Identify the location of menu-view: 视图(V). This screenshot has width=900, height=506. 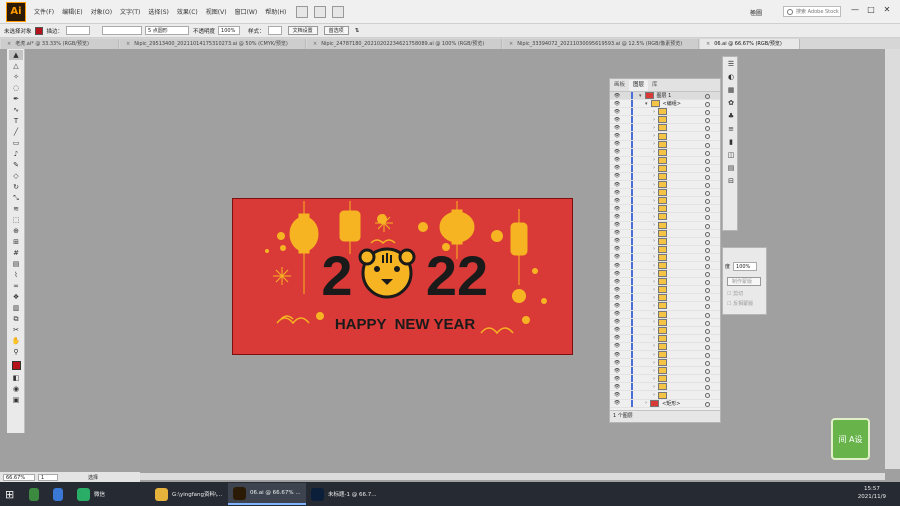
(216, 11).